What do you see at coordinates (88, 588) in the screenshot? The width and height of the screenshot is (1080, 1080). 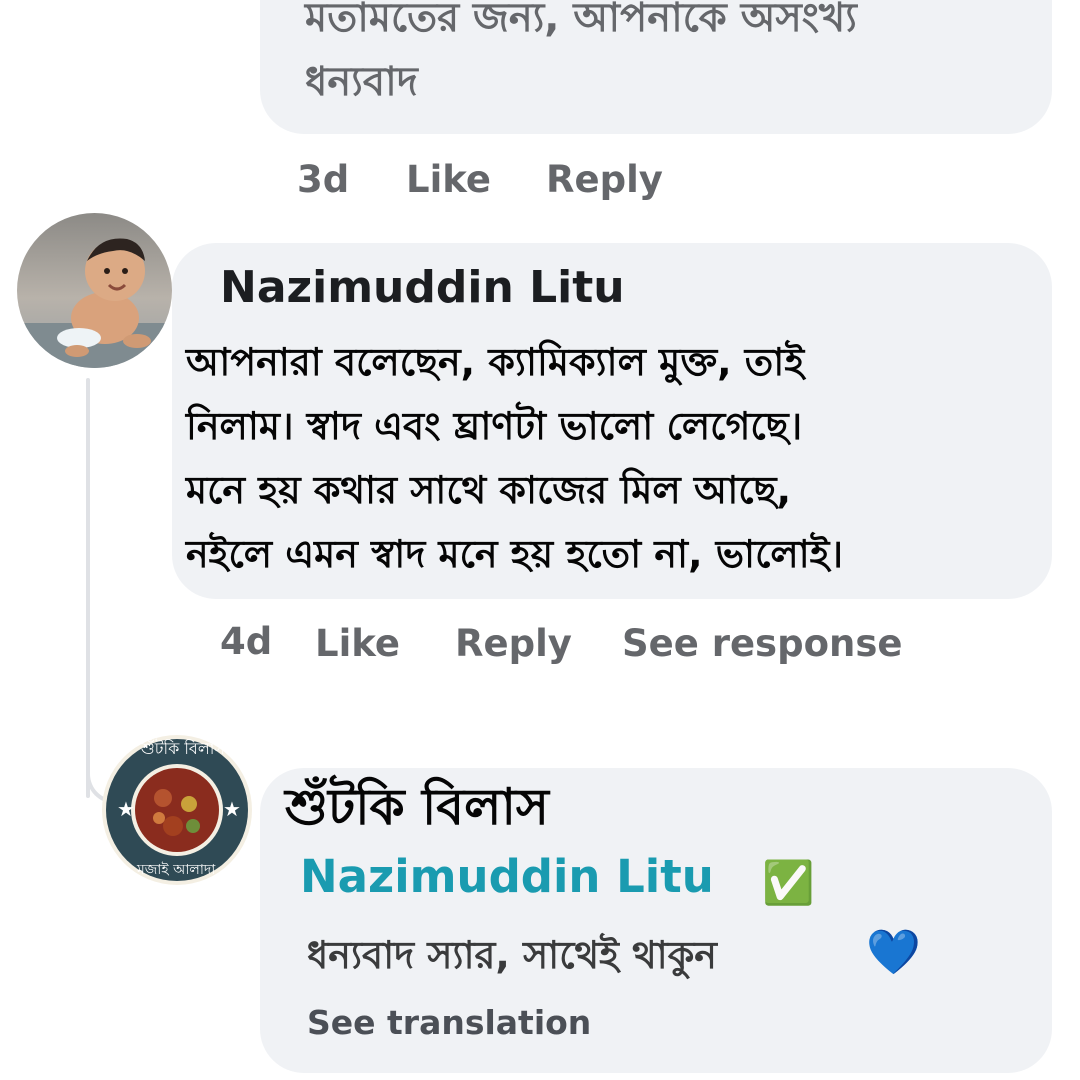 I see `thread-line` at bounding box center [88, 588].